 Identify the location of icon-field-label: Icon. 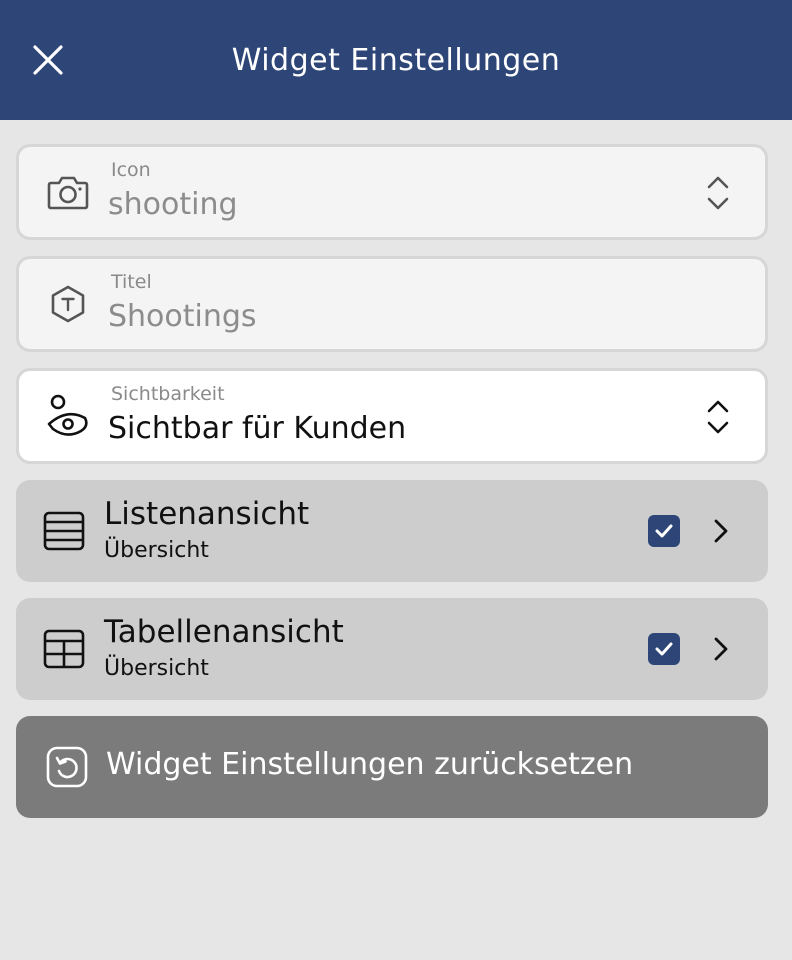
(131, 170).